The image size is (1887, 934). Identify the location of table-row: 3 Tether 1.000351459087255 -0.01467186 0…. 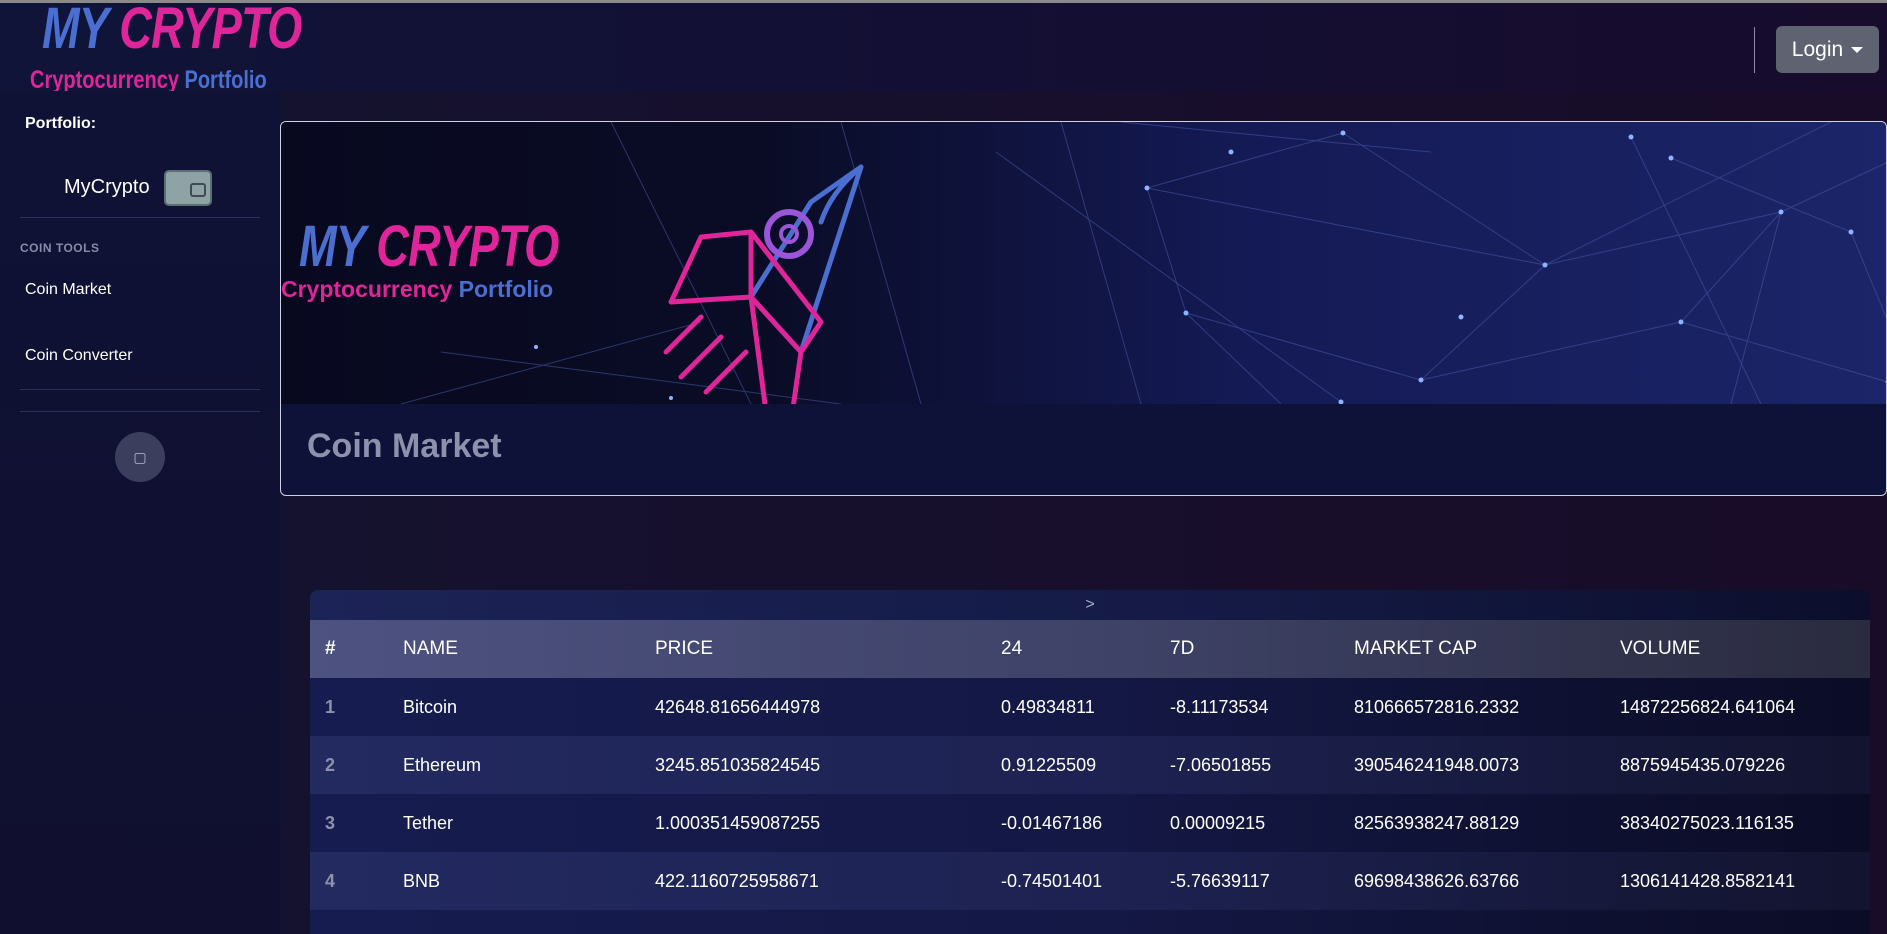
(1090, 823).